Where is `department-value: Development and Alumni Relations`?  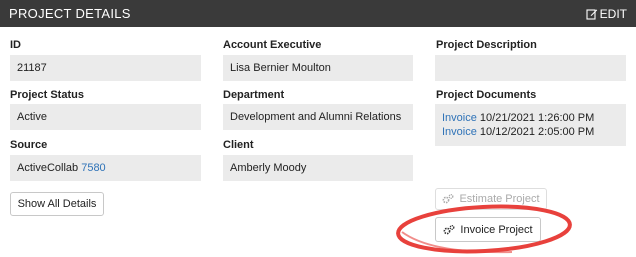 department-value: Development and Alumni Relations is located at coordinates (318, 117).